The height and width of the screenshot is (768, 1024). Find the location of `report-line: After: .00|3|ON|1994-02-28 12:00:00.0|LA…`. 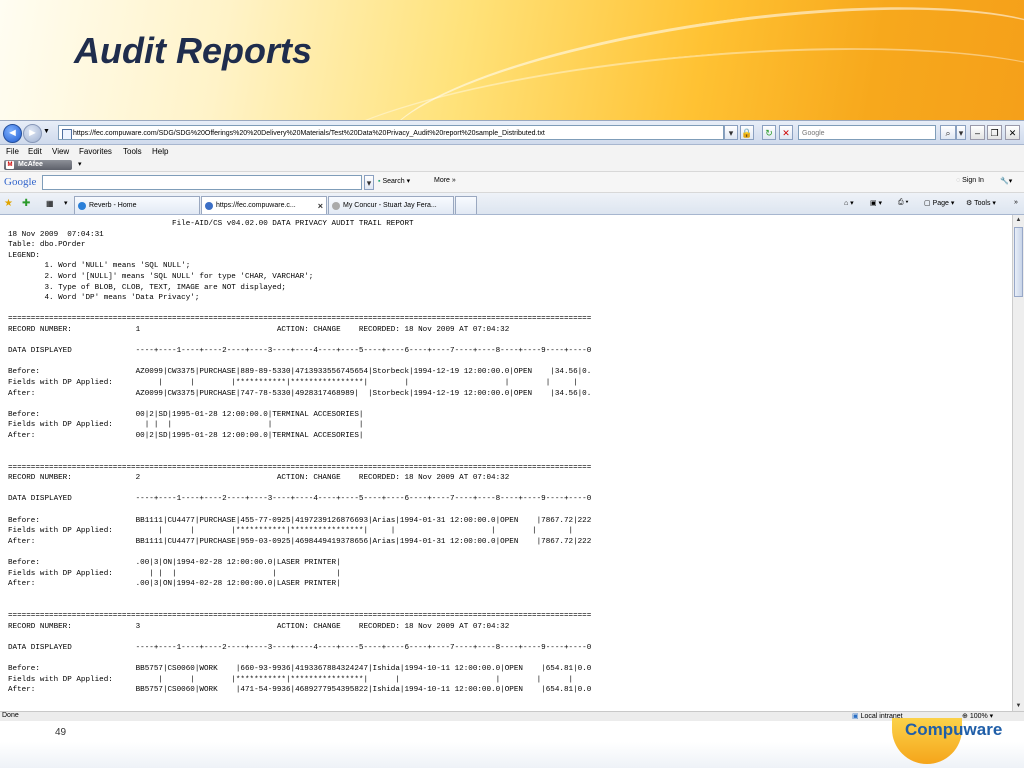

report-line: After: .00|3|ON|1994-02-28 12:00:00.0|LA… is located at coordinates (174, 584).